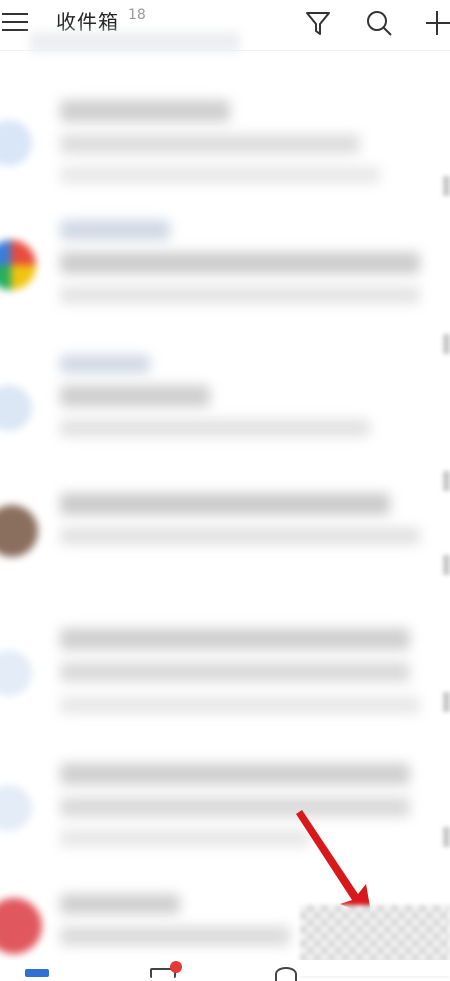  What do you see at coordinates (87, 22) in the screenshot?
I see `page-title: 收件箱` at bounding box center [87, 22].